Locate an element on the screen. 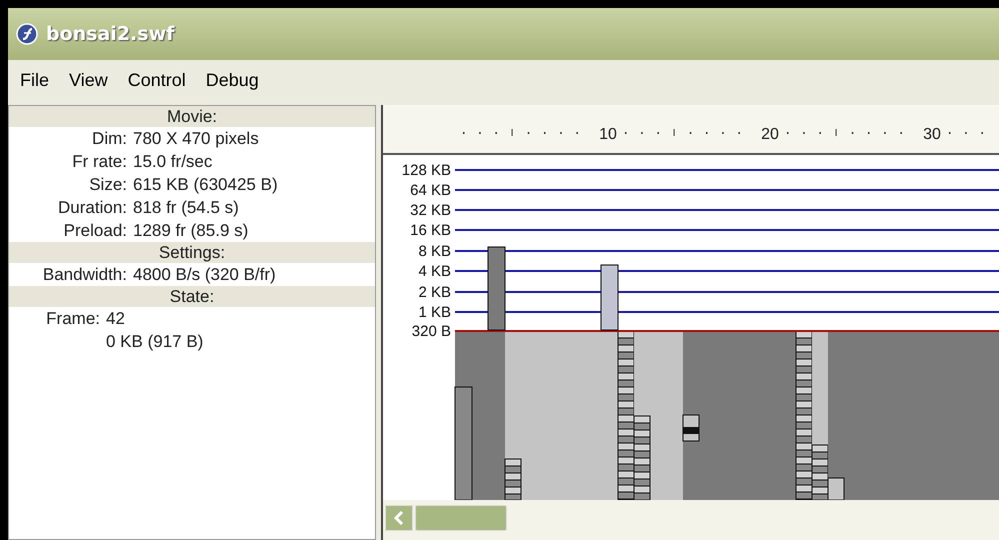 The width and height of the screenshot is (999, 540). ruler-label: 30 is located at coordinates (932, 134).